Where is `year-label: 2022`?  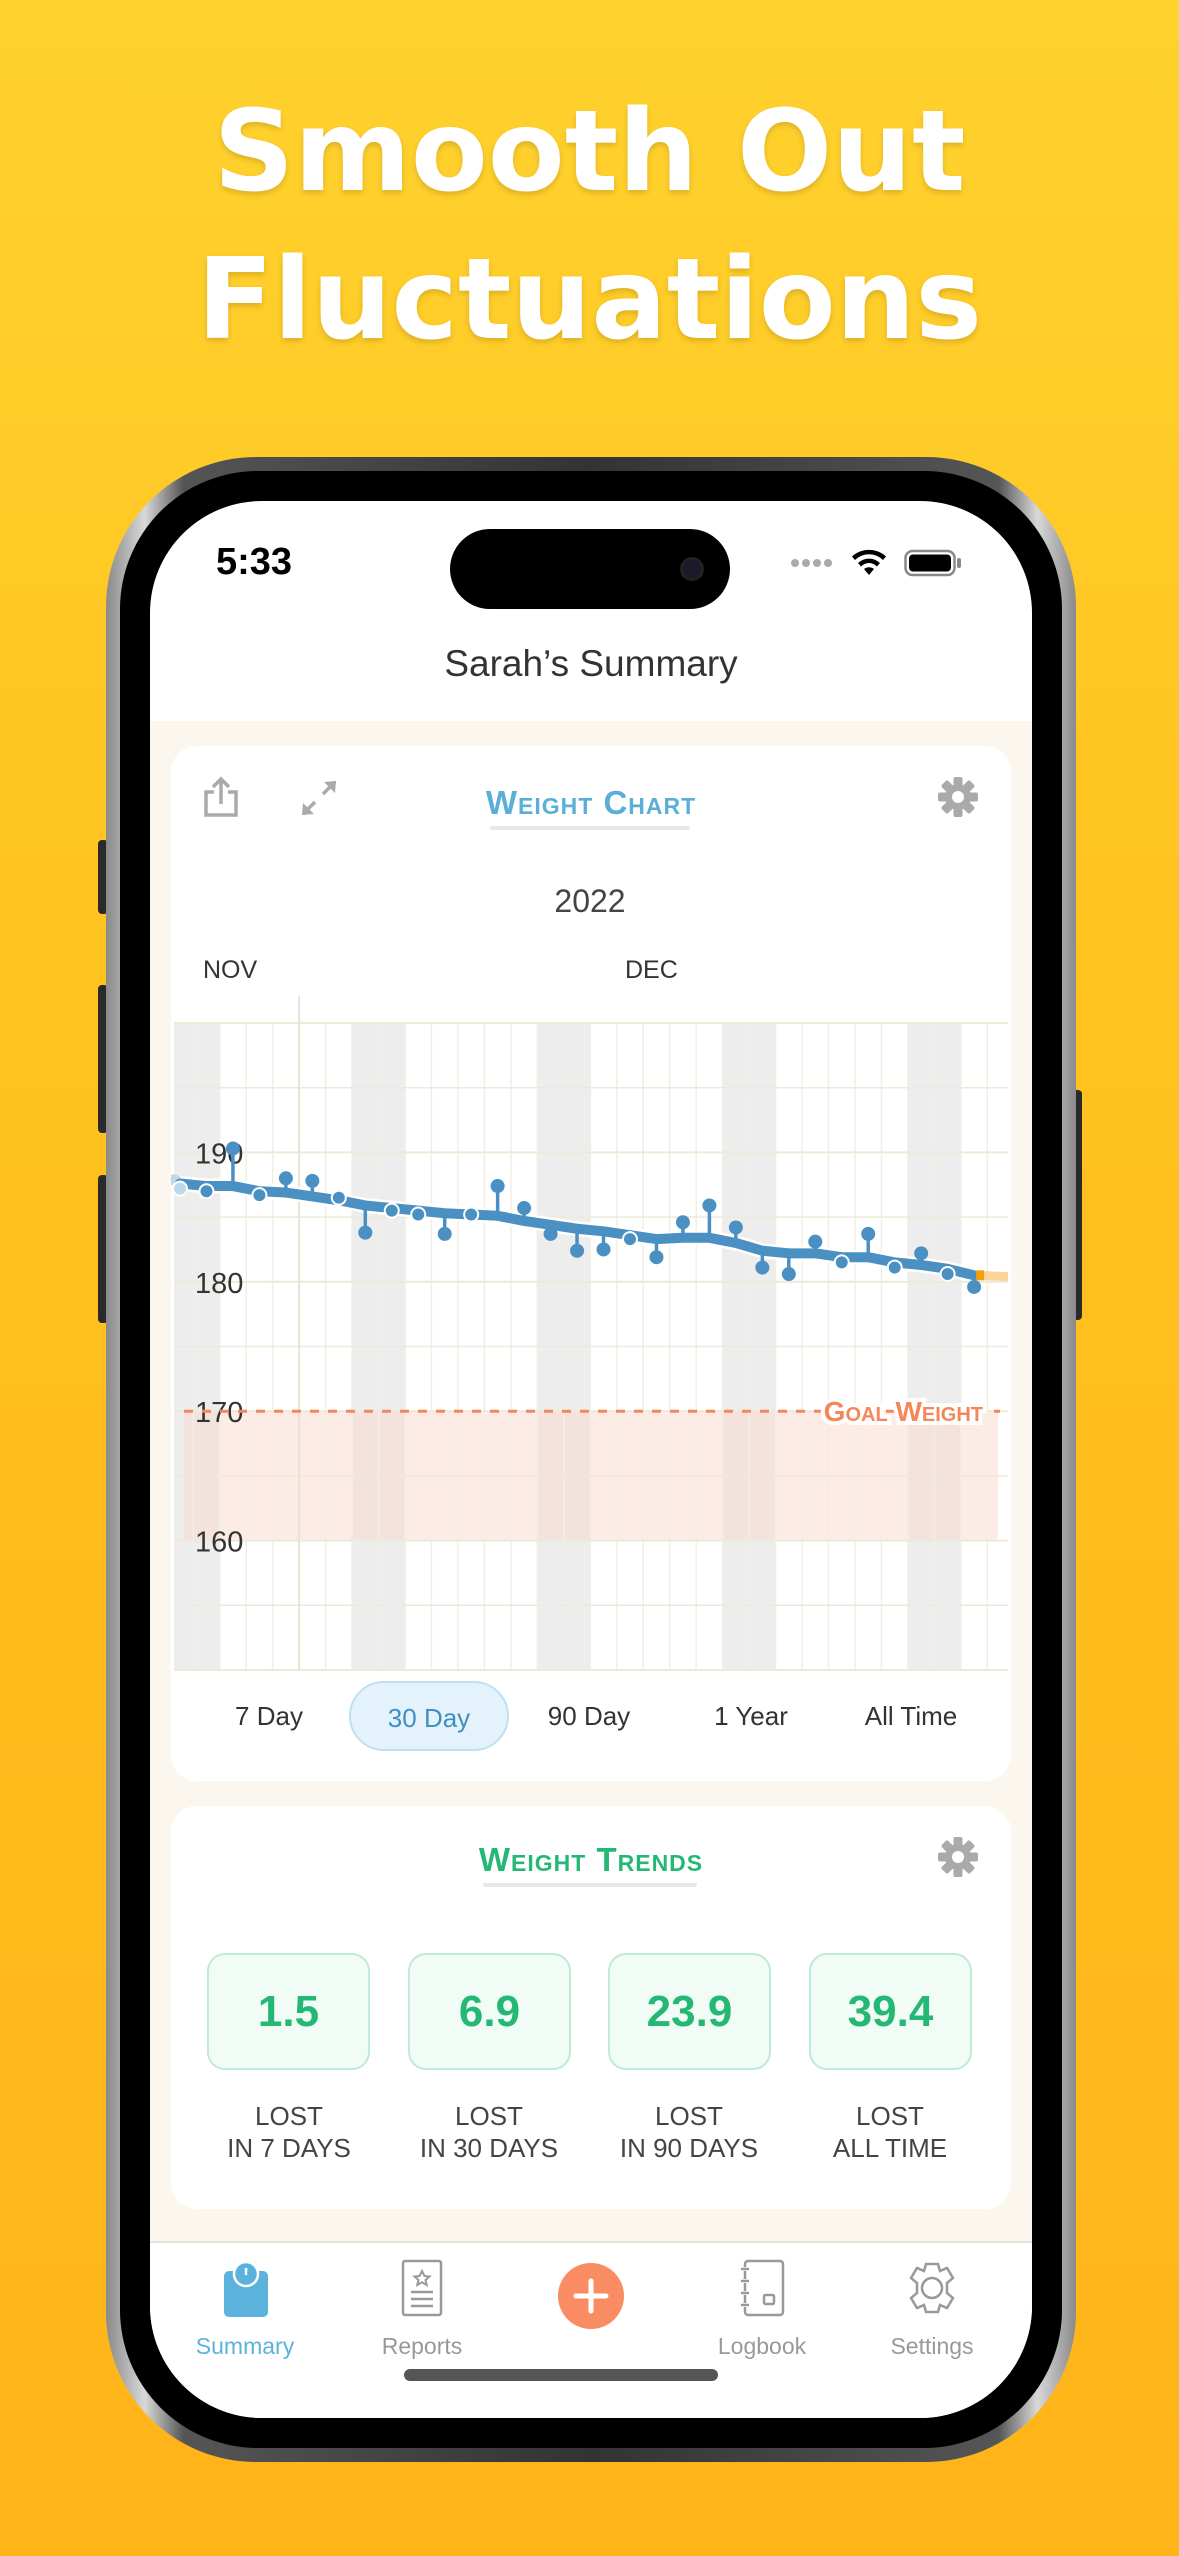
year-label: 2022 is located at coordinates (589, 901).